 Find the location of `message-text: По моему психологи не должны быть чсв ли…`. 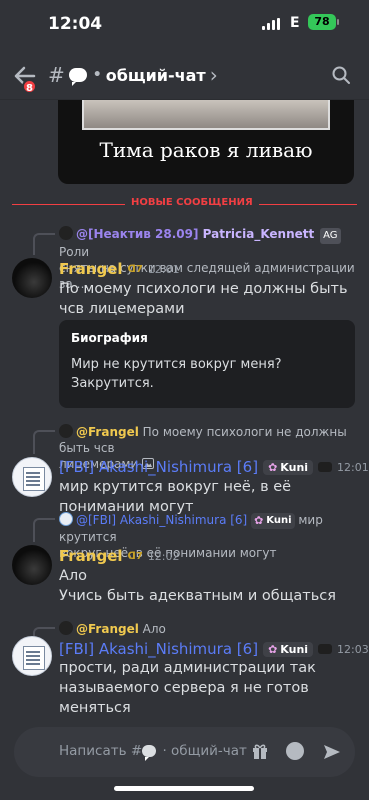

message-text: По моему психологи не должны быть чсв ли… is located at coordinates (203, 299).